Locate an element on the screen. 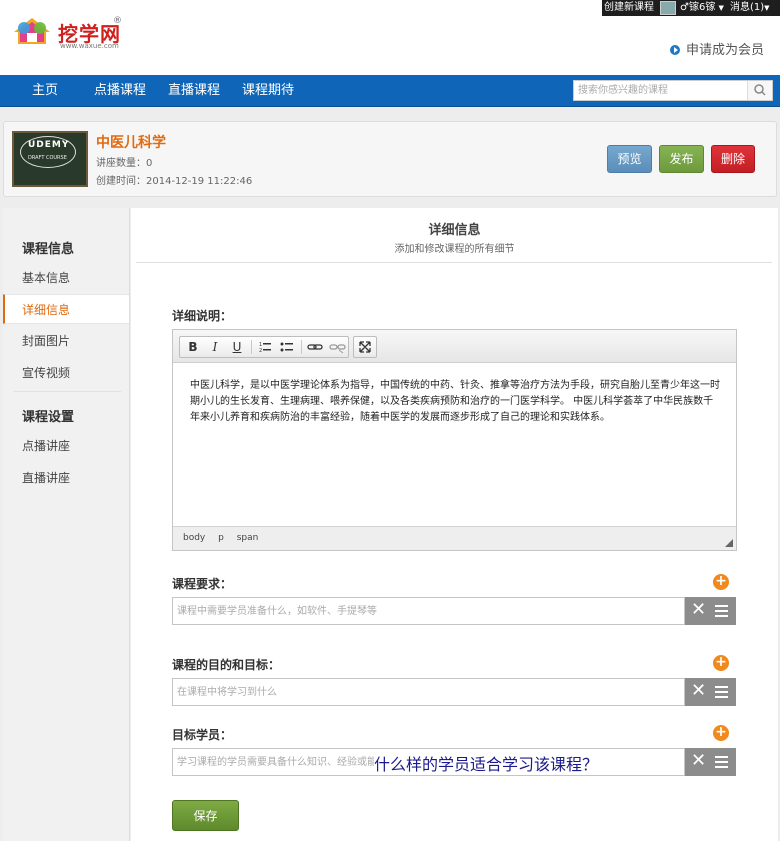 The height and width of the screenshot is (841, 780). main-nav: 主页 点播课程 直播课程 课程期待 is located at coordinates (390, 91).